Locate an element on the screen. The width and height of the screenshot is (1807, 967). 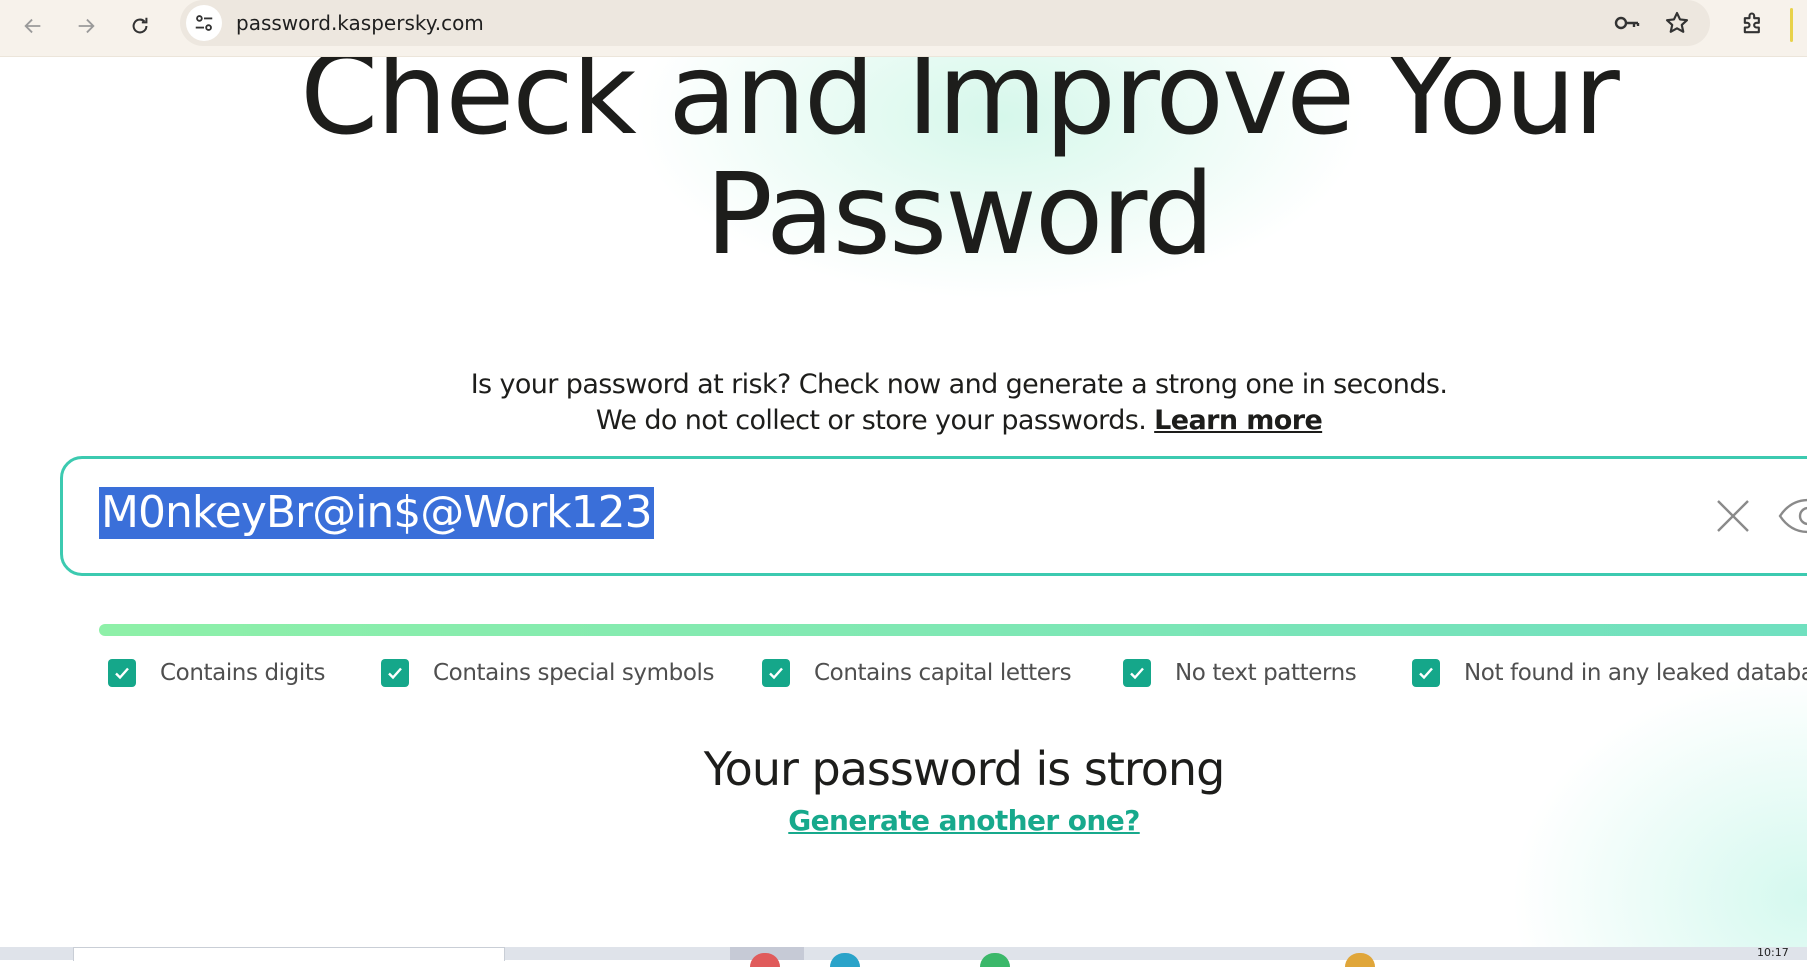
profile-accent is located at coordinates (1791, 25).